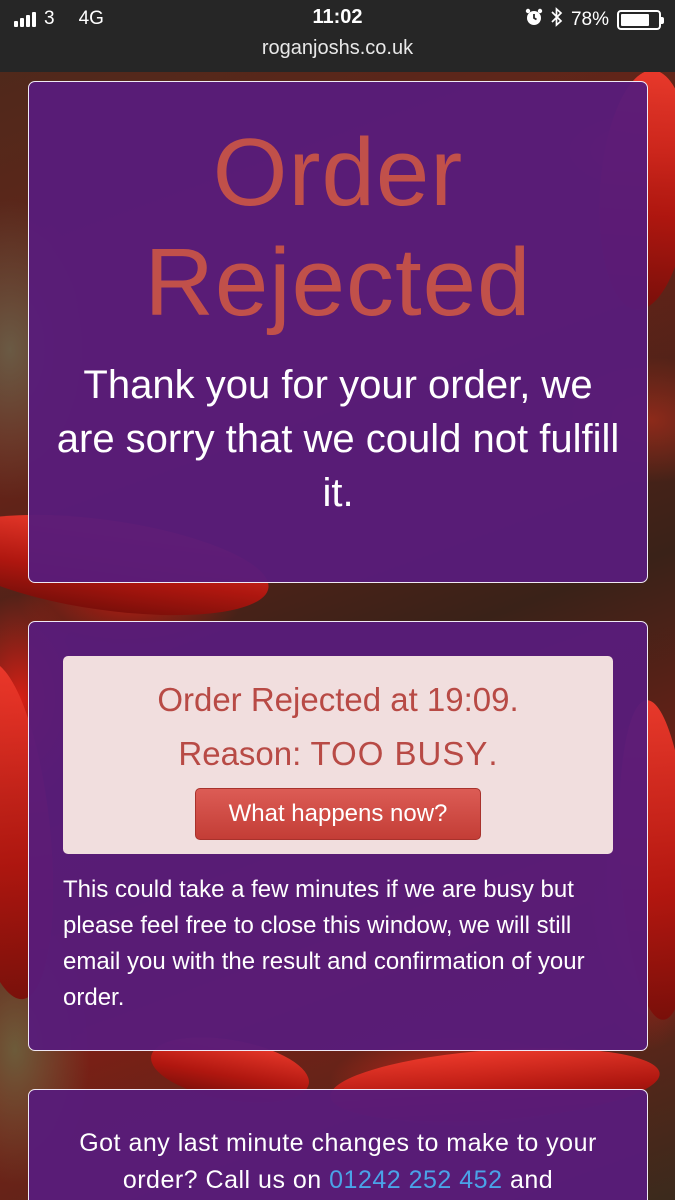  What do you see at coordinates (531, 1180) in the screenshot?
I see `changes-text-after: and` at bounding box center [531, 1180].